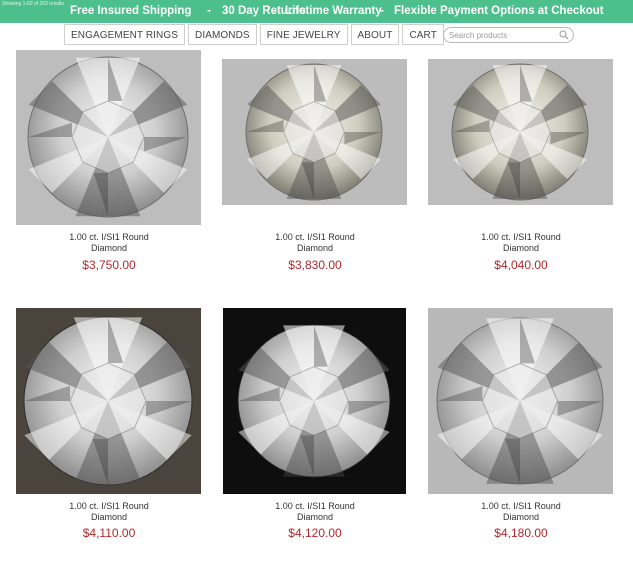 The height and width of the screenshot is (576, 633). Describe the element at coordinates (131, 11) in the screenshot. I see `promo-free-shipping: Free Insured Shipping` at that location.